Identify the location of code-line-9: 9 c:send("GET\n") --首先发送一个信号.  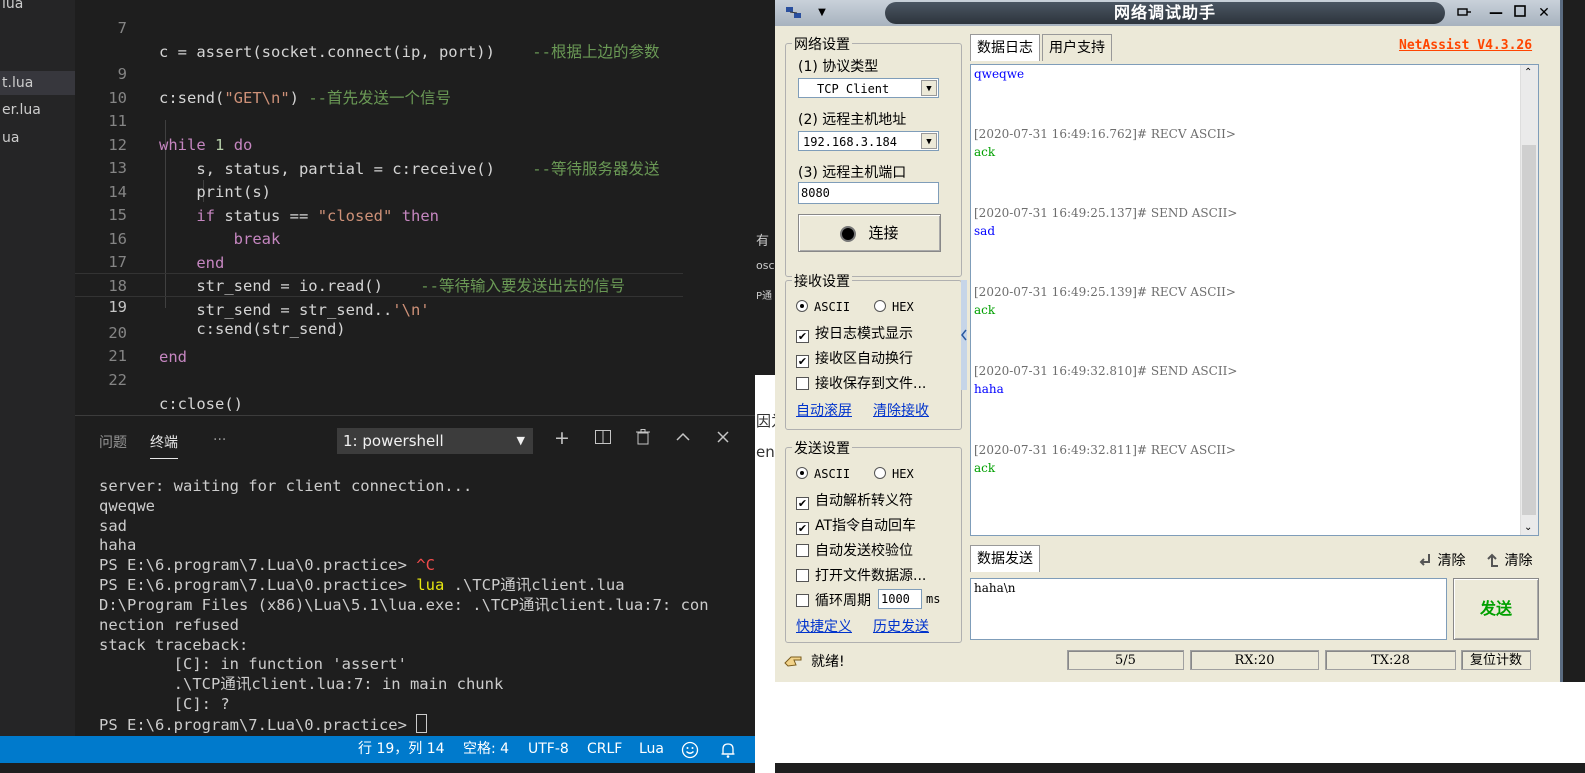
(379, 72).